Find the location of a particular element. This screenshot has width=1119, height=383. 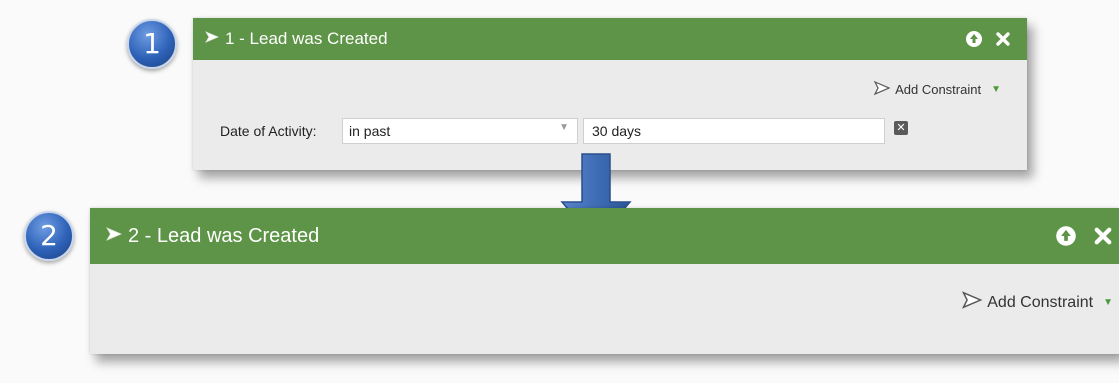

operator-value: in past is located at coordinates (370, 131).